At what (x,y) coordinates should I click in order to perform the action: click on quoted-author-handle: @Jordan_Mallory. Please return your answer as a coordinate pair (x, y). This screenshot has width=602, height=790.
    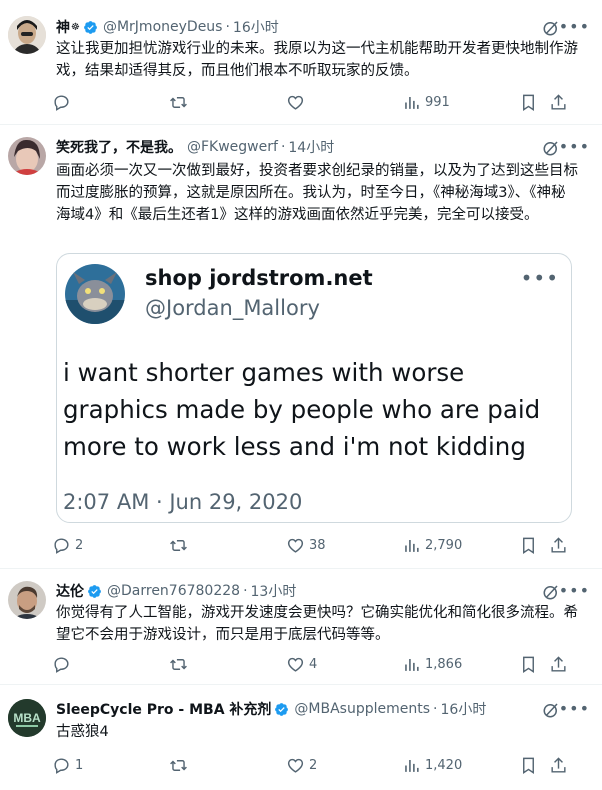
    Looking at the image, I should click on (232, 308).